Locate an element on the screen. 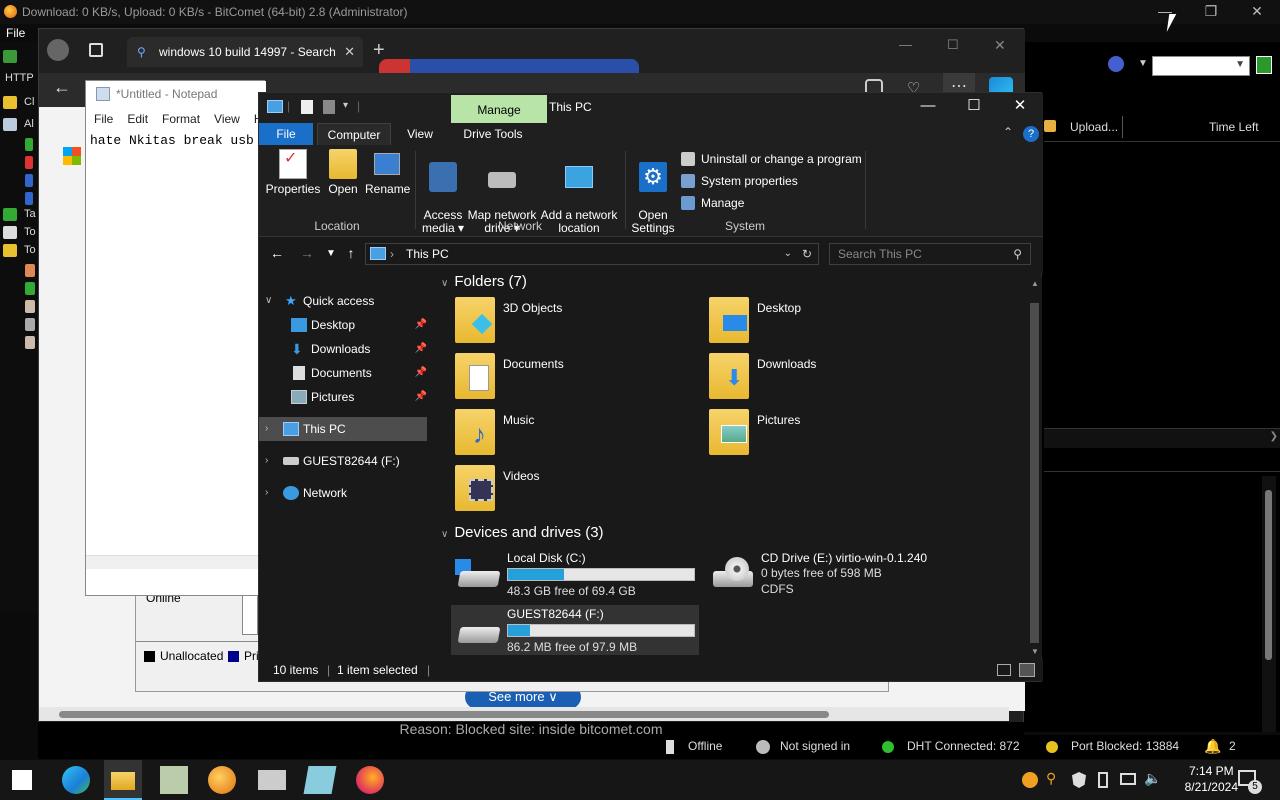 The width and height of the screenshot is (1280, 800). tree-item-desktop: Desktop 📌 is located at coordinates (344, 325).